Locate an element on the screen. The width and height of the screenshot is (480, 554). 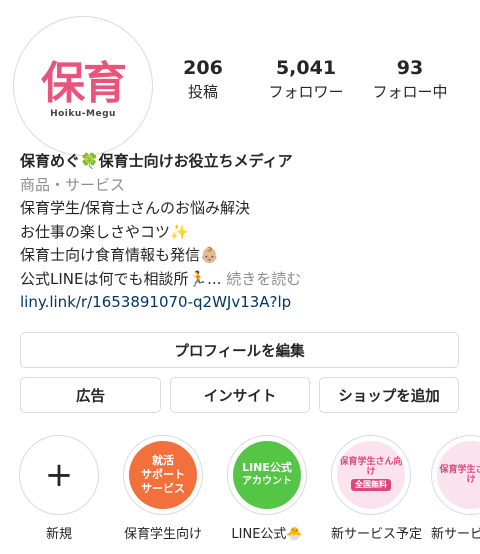
highlight-cover: 就活 サポート サービス is located at coordinates (163, 475).